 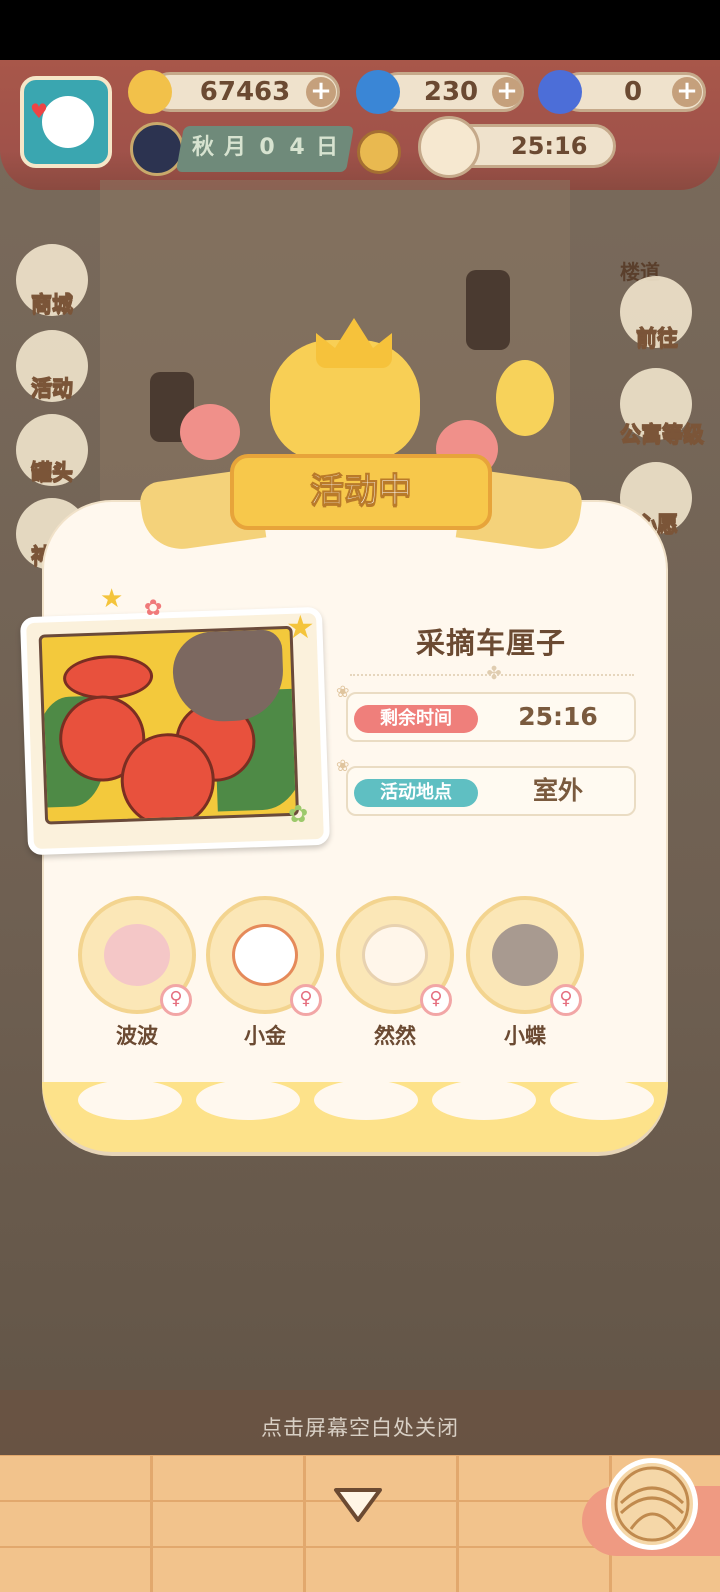 I want to click on date-day-label: 日, so click(x=326, y=147).